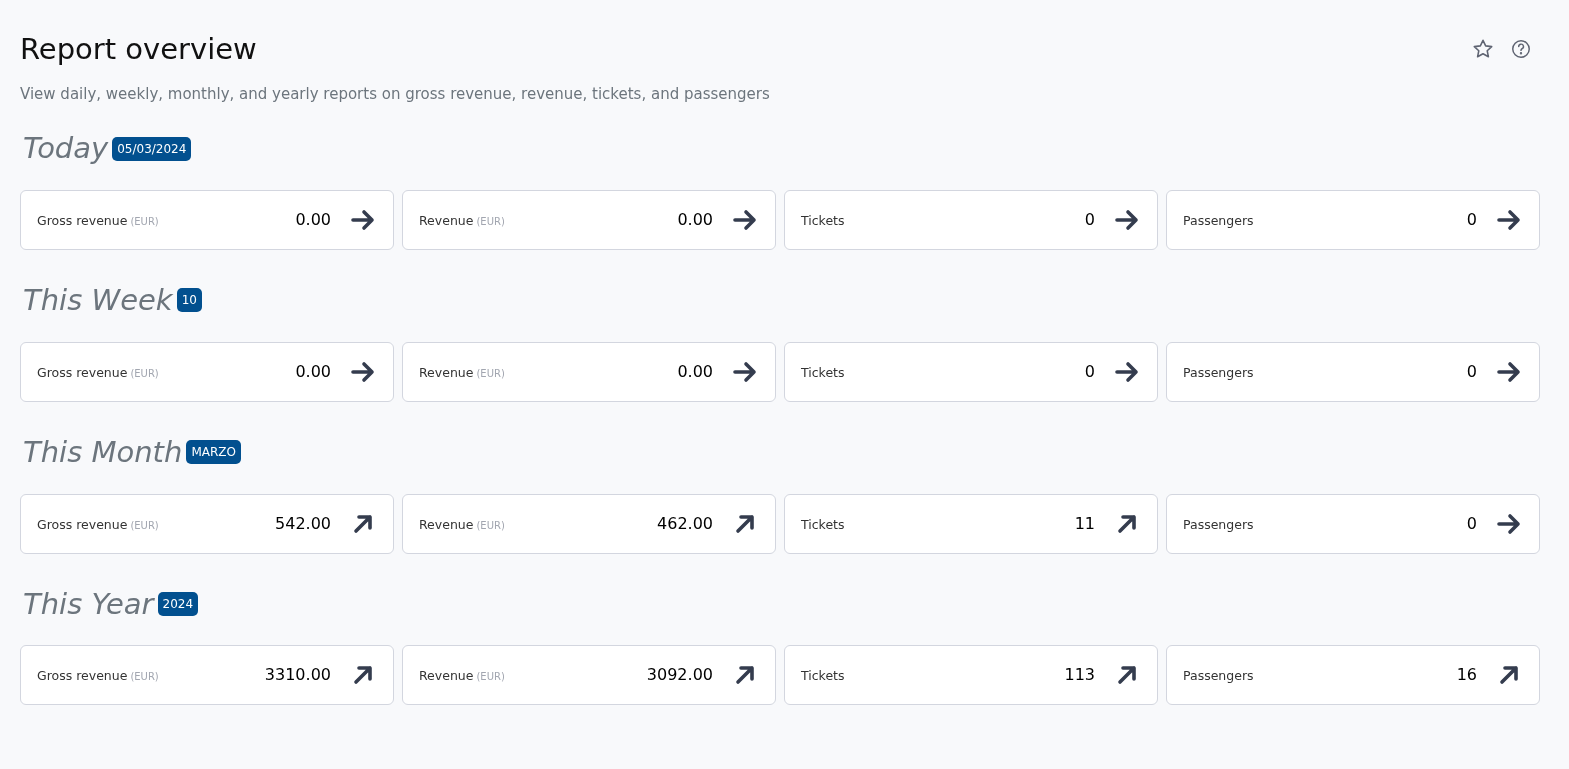  What do you see at coordinates (971, 675) in the screenshot?
I see `stat-card: Tickets 113` at bounding box center [971, 675].